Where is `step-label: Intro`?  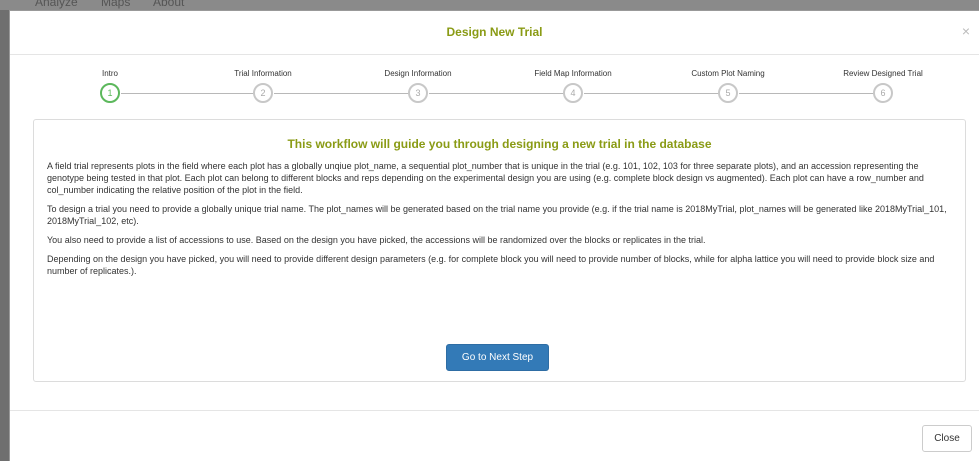 step-label: Intro is located at coordinates (109, 73).